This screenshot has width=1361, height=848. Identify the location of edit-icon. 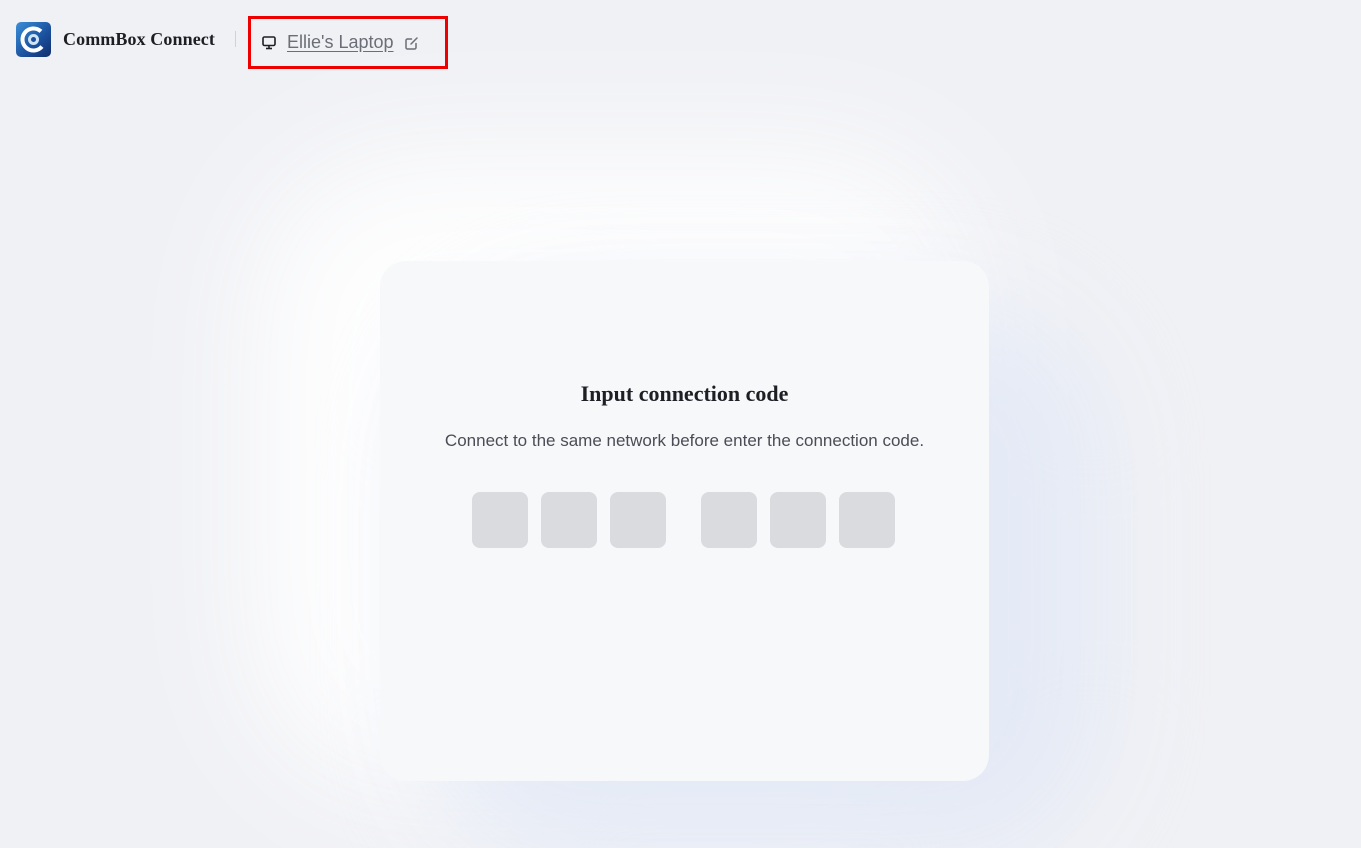
(412, 43).